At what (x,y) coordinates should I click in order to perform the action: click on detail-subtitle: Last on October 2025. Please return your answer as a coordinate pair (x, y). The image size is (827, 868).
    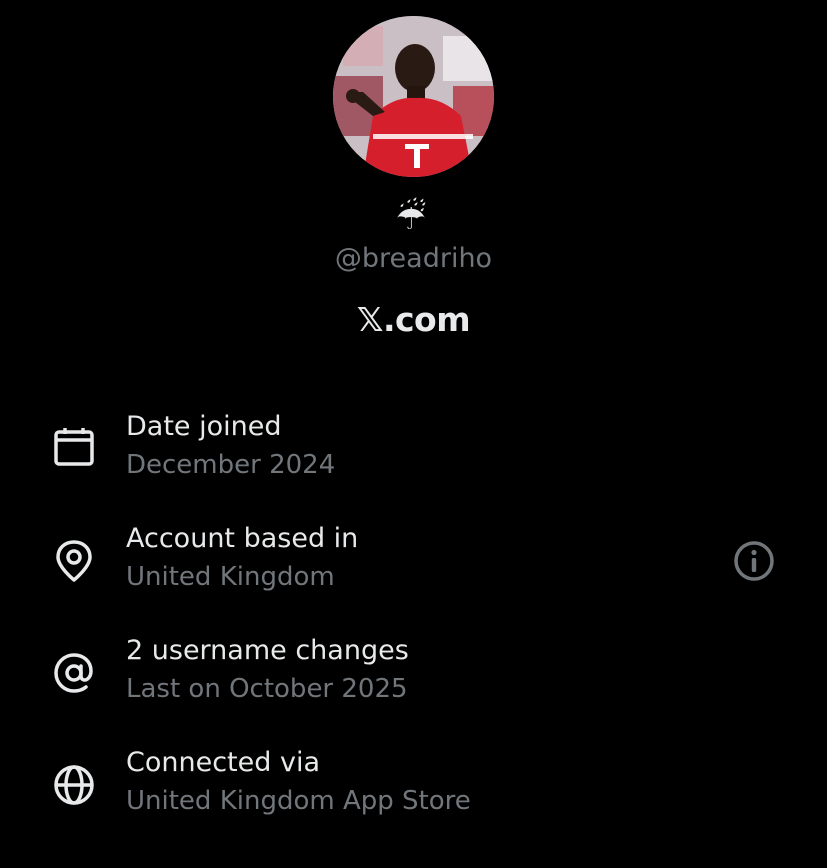
    Looking at the image, I should click on (267, 689).